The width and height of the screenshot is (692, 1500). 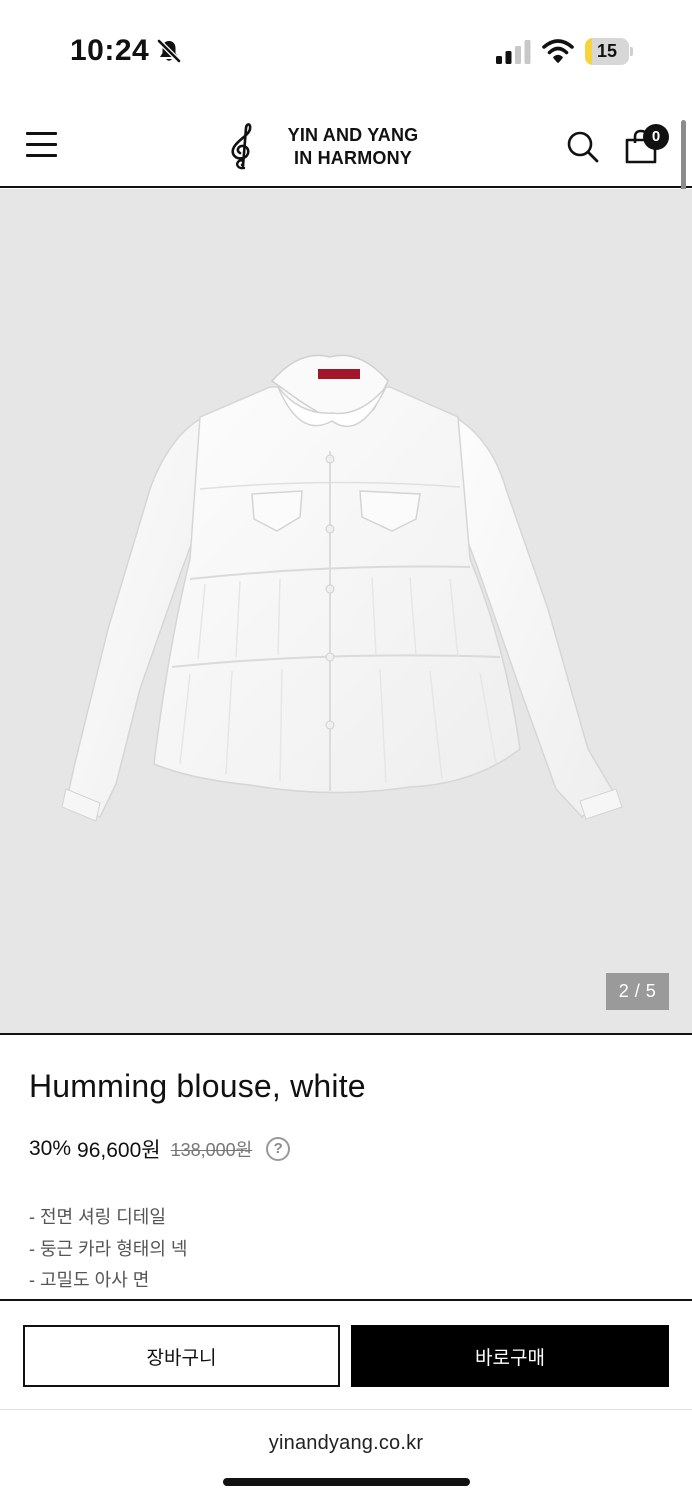 What do you see at coordinates (346, 50) in the screenshot?
I see `status-bar: 10:24 15` at bounding box center [346, 50].